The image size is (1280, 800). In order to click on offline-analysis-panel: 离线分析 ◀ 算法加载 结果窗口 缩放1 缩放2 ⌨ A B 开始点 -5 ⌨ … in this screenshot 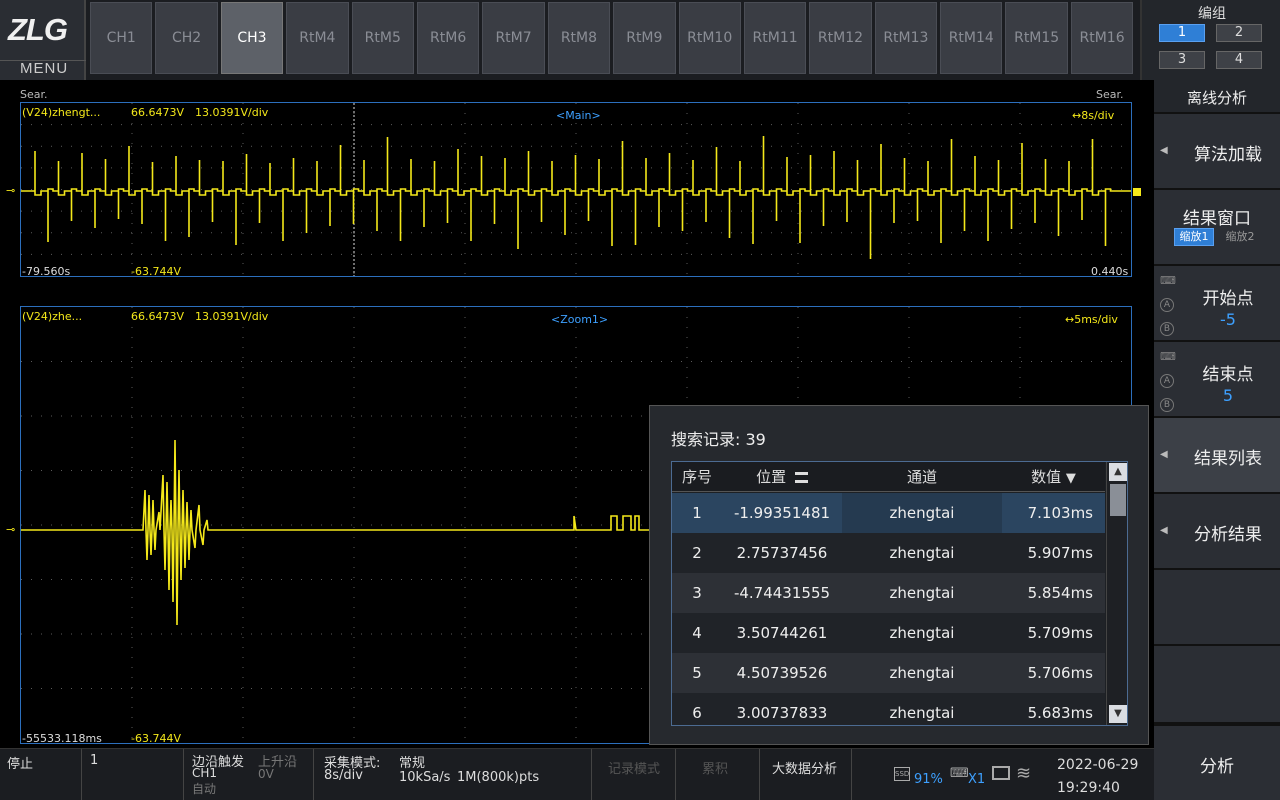, I will do `click(1217, 440)`.